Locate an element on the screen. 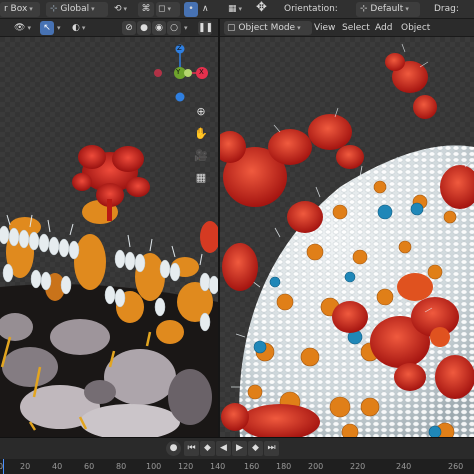  pause-icon: ❚❚ is located at coordinates (205, 28).